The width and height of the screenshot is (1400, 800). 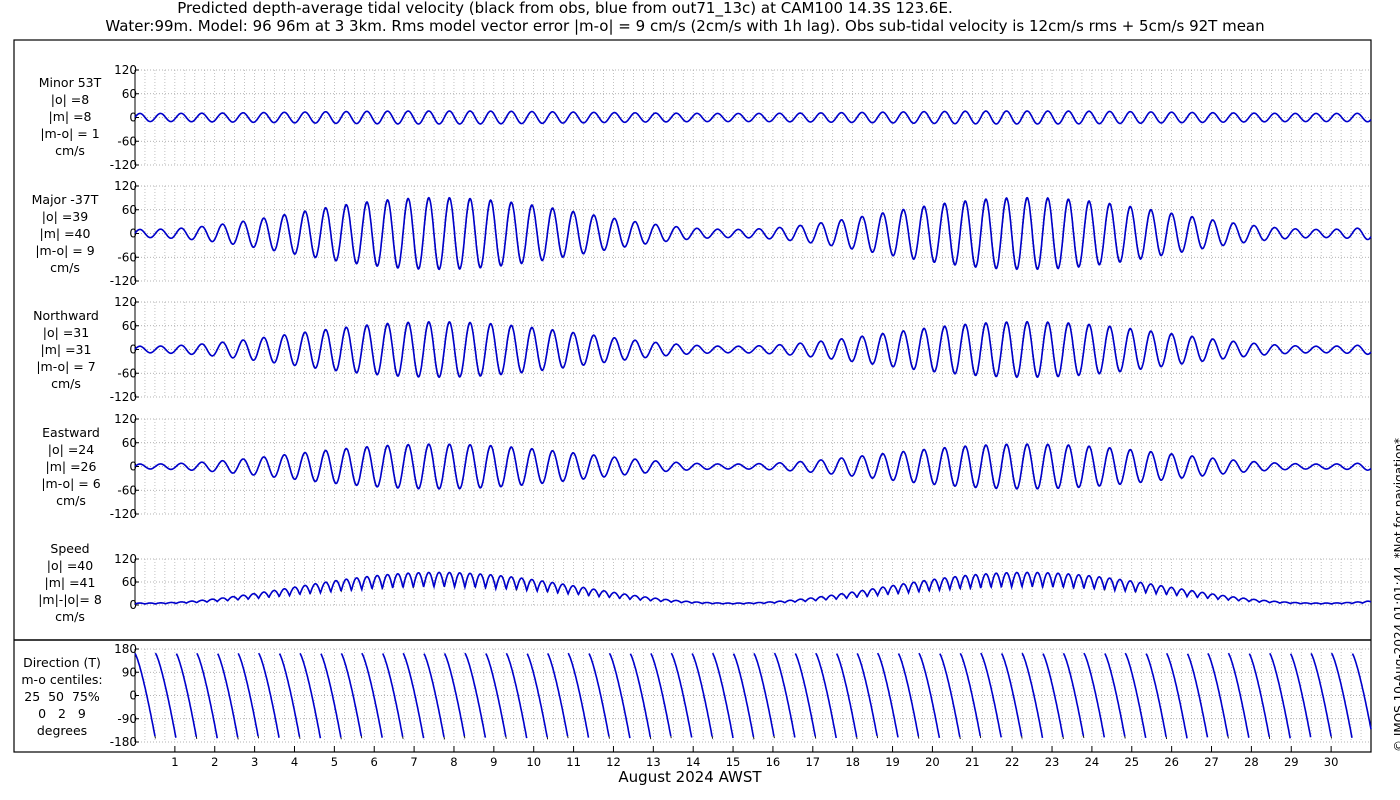 What do you see at coordinates (1331, 762) in the screenshot?
I see `x-tick-label: 30` at bounding box center [1331, 762].